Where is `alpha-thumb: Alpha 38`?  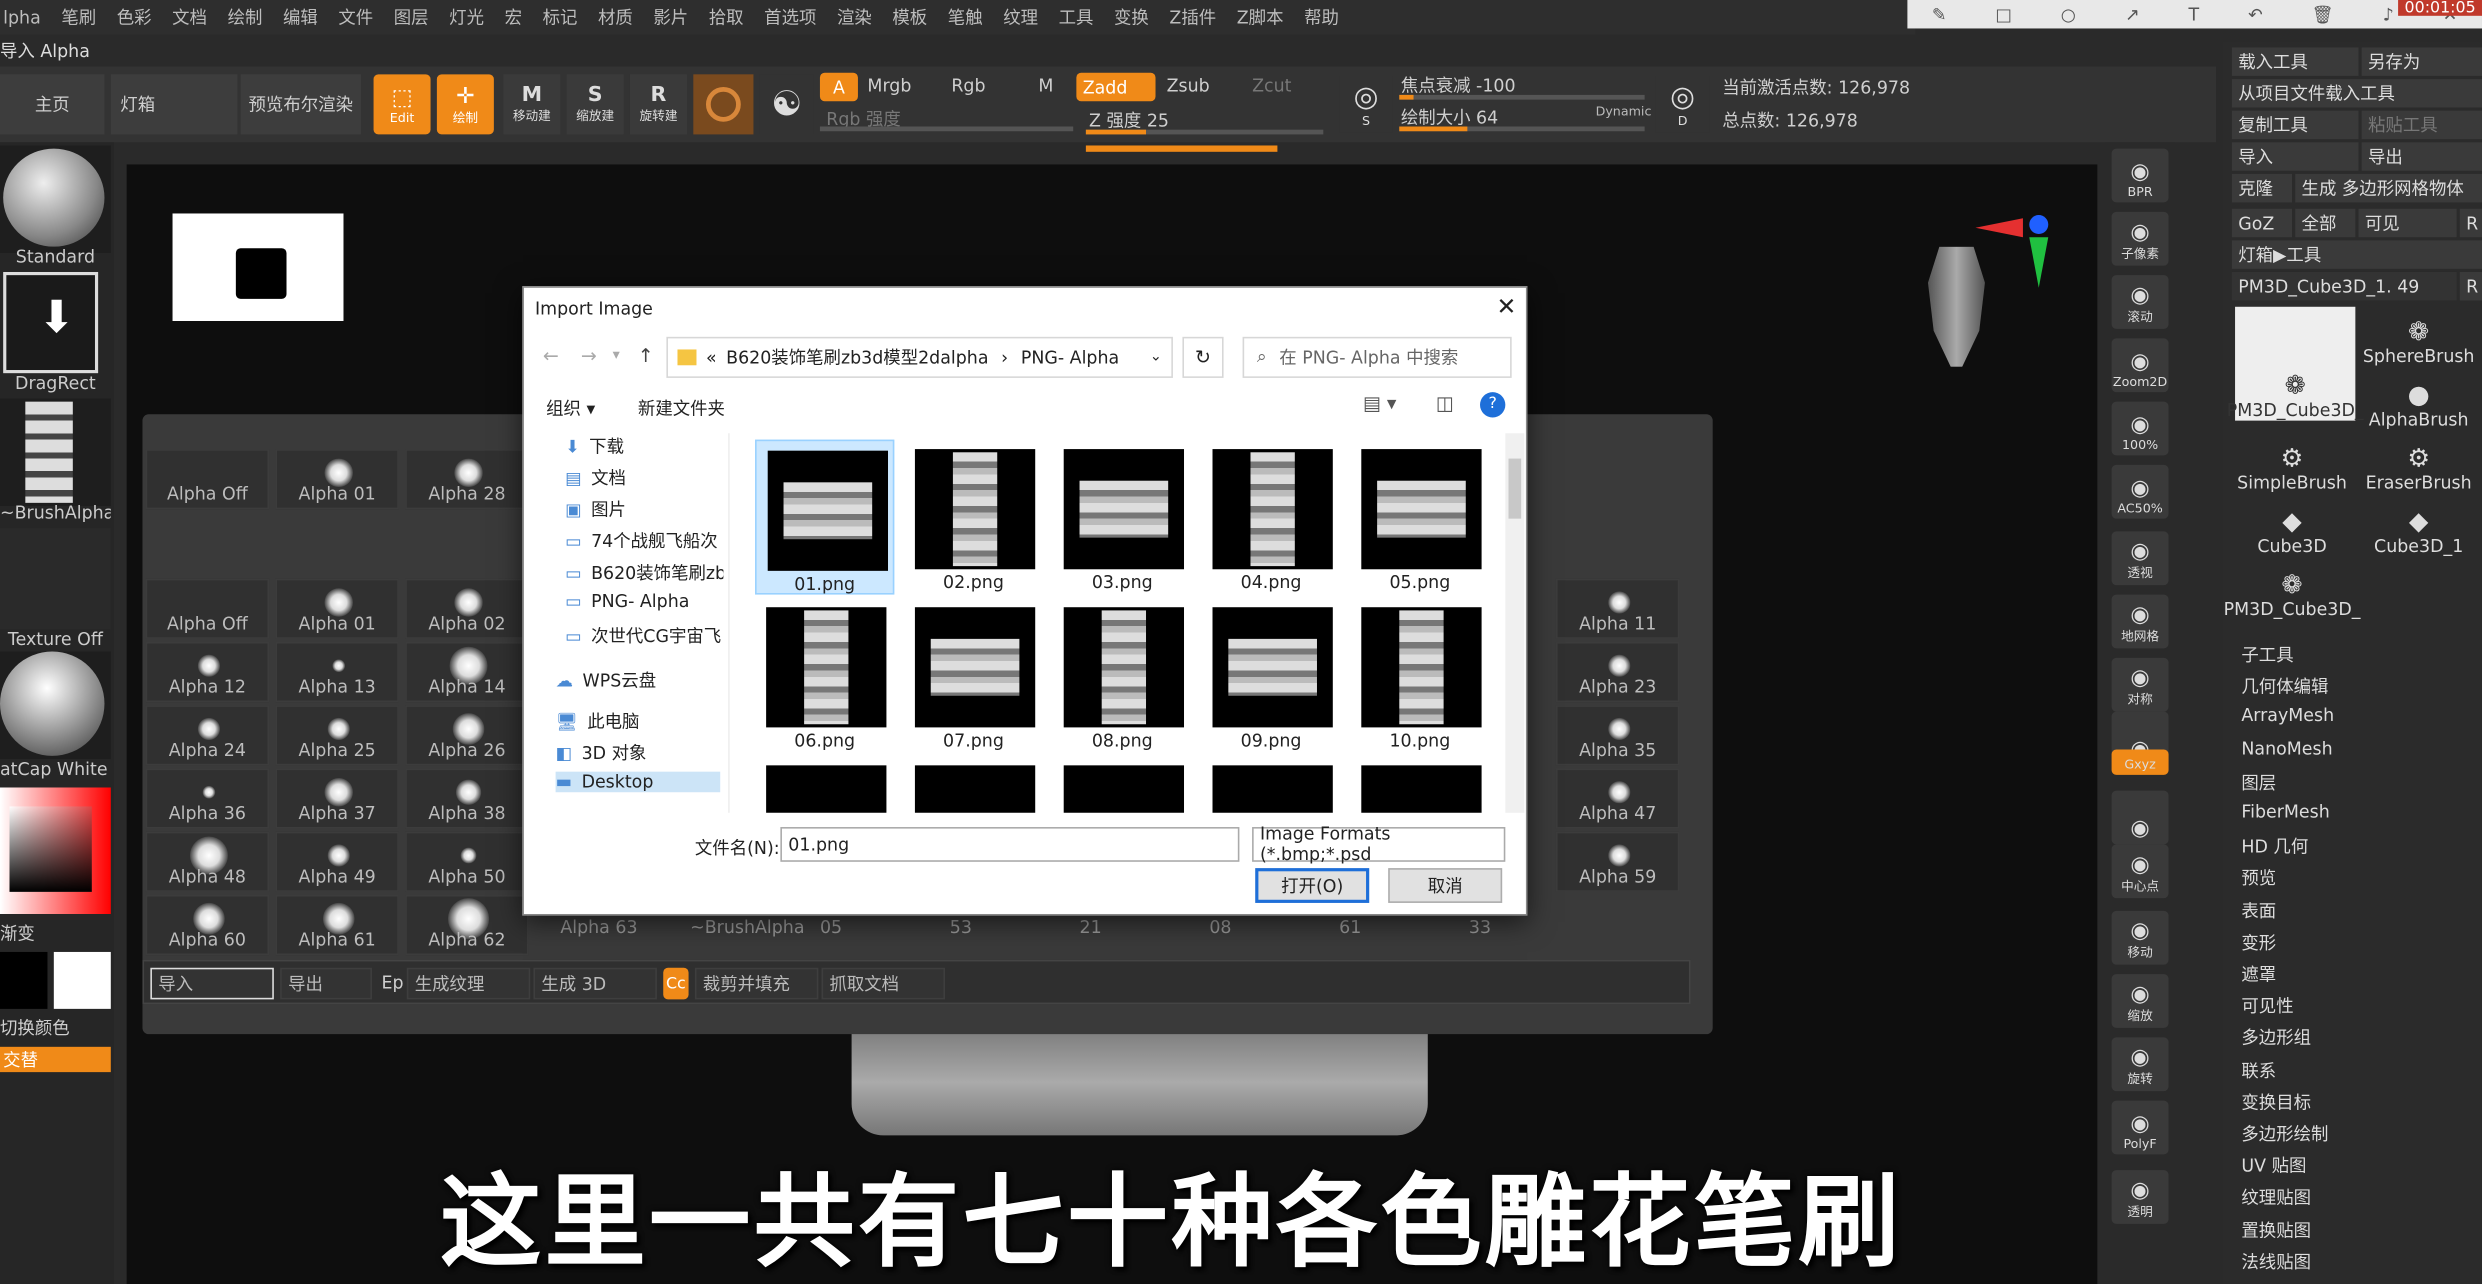 alpha-thumb: Alpha 38 is located at coordinates (467, 798).